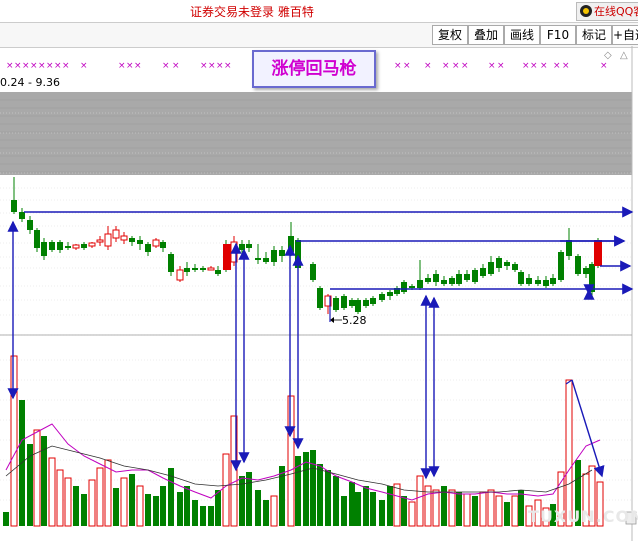 This screenshot has width=638, height=541. What do you see at coordinates (607, 11) in the screenshot?
I see `qq-online-button: 在线QQ客` at bounding box center [607, 11].